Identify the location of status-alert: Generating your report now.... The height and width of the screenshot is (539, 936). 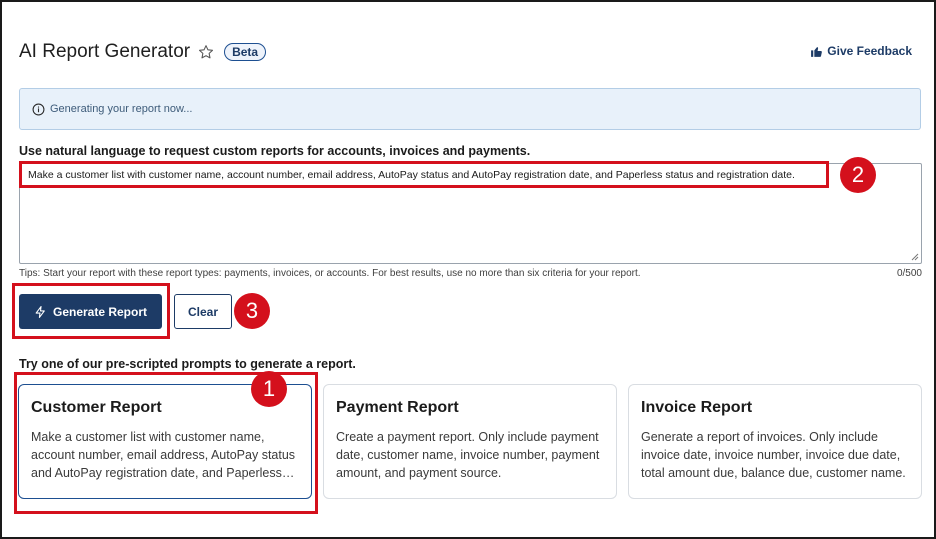
(470, 109).